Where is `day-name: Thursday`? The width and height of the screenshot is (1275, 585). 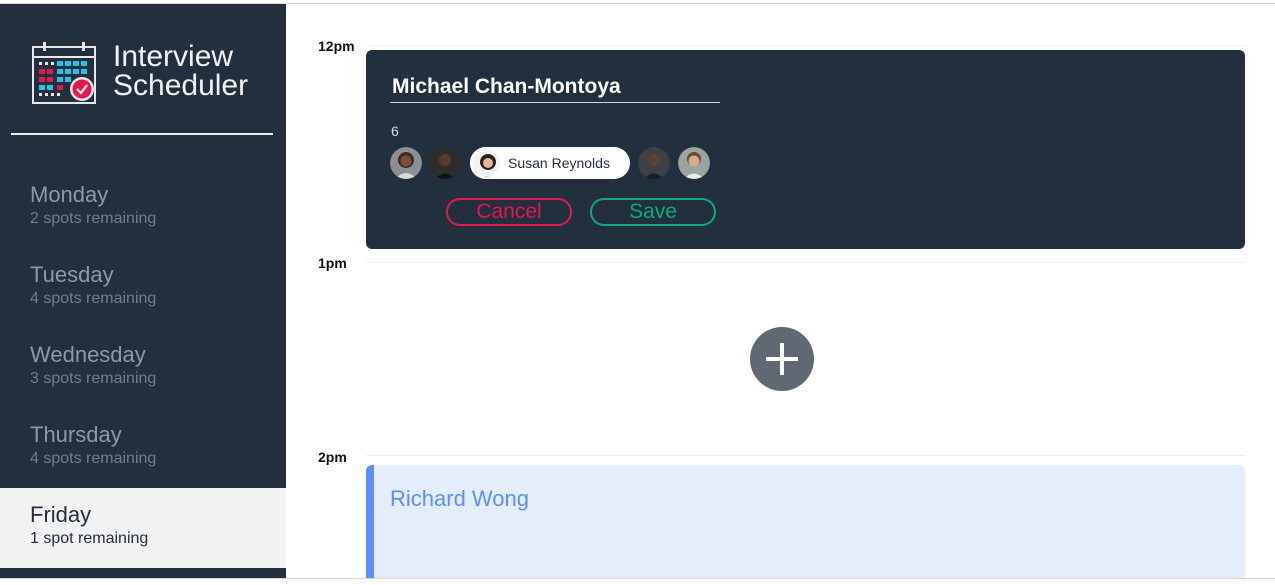
day-name: Thursday is located at coordinates (76, 434).